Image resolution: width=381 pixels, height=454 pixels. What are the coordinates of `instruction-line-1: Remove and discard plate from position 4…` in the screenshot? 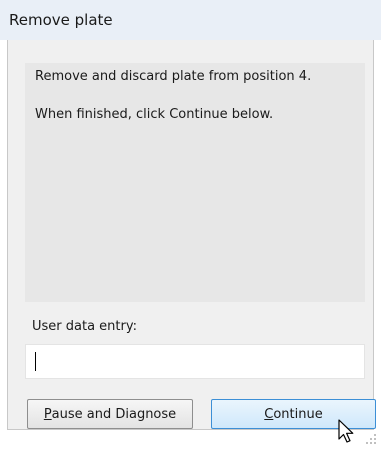 It's located at (173, 76).